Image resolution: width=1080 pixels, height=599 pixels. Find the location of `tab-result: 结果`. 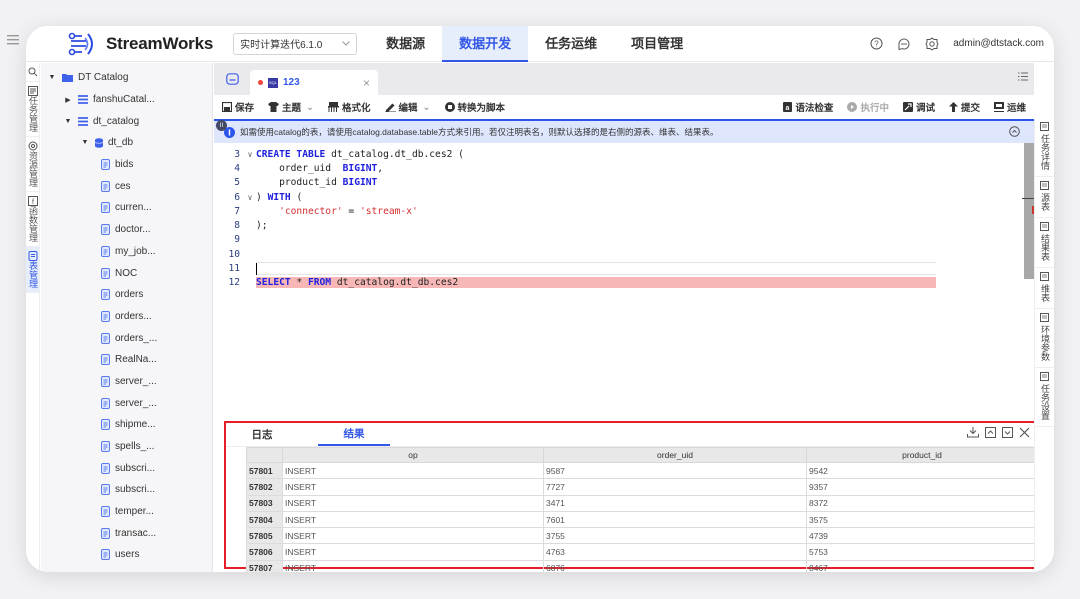

tab-result: 结果 is located at coordinates (354, 434).